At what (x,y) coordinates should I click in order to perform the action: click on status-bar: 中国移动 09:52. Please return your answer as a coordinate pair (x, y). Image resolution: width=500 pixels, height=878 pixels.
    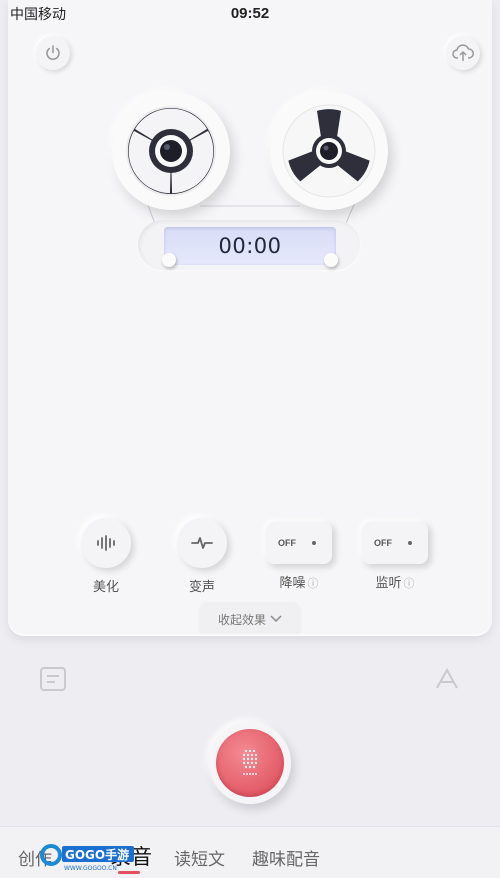
    Looking at the image, I should click on (250, 13).